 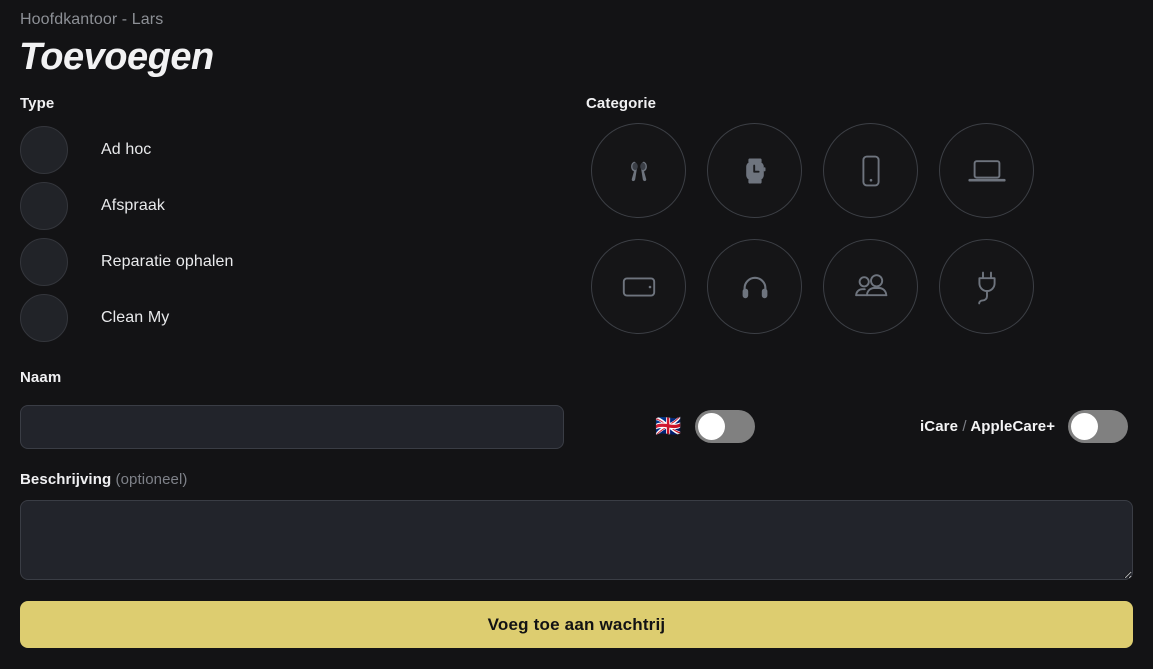 I want to click on type-section-label: Type, so click(x=37, y=103).